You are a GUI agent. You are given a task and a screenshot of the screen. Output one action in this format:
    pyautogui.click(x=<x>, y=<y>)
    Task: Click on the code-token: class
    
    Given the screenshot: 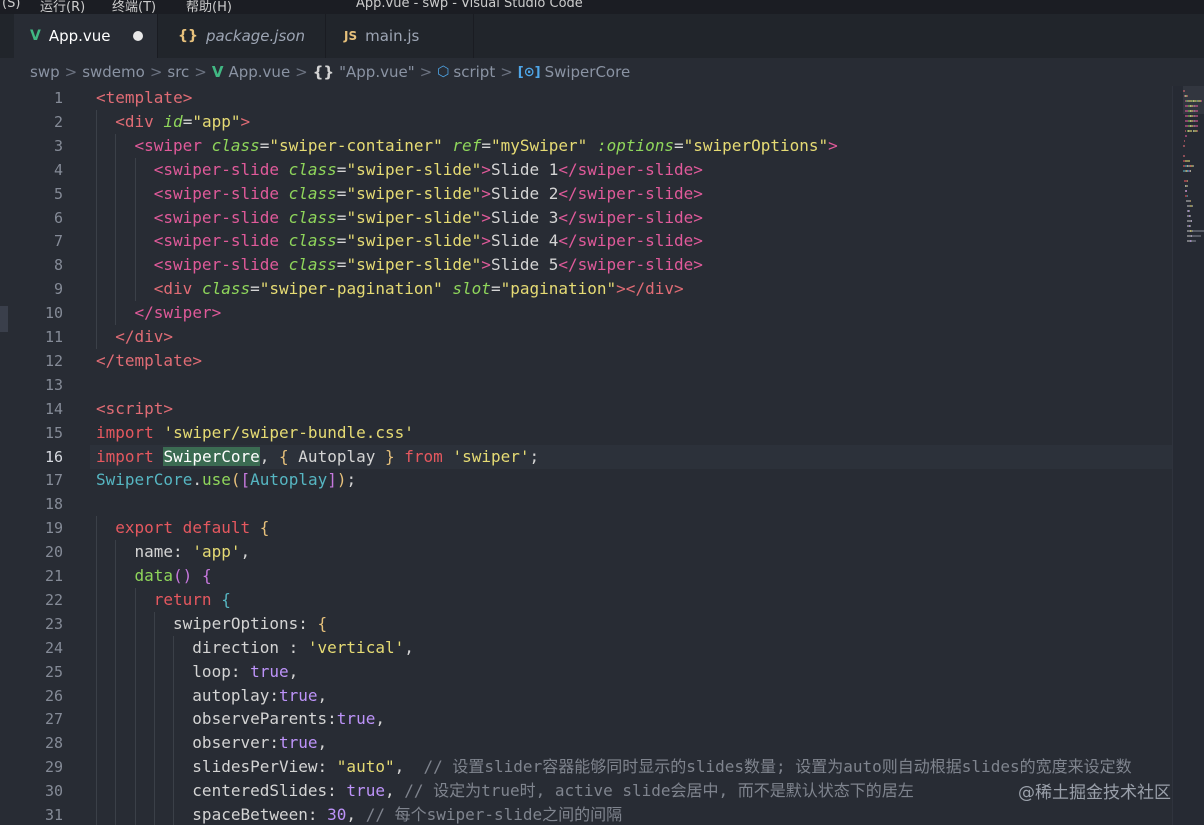 What is the action you would take?
    pyautogui.click(x=312, y=193)
    